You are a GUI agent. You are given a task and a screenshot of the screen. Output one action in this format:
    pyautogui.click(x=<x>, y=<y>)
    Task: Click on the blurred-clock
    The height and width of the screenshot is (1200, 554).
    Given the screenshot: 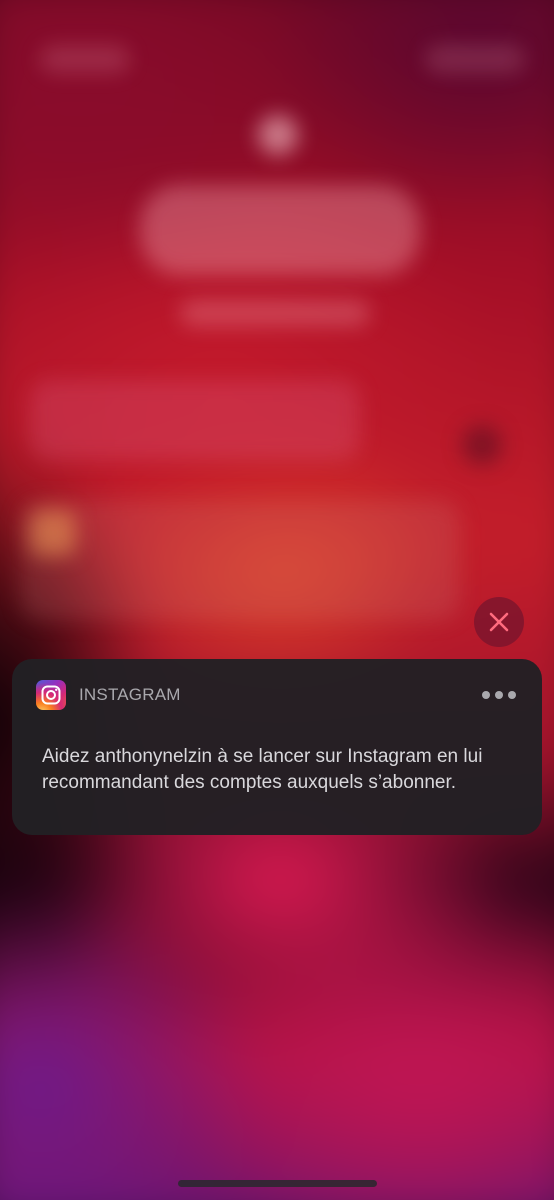 What is the action you would take?
    pyautogui.click(x=280, y=230)
    